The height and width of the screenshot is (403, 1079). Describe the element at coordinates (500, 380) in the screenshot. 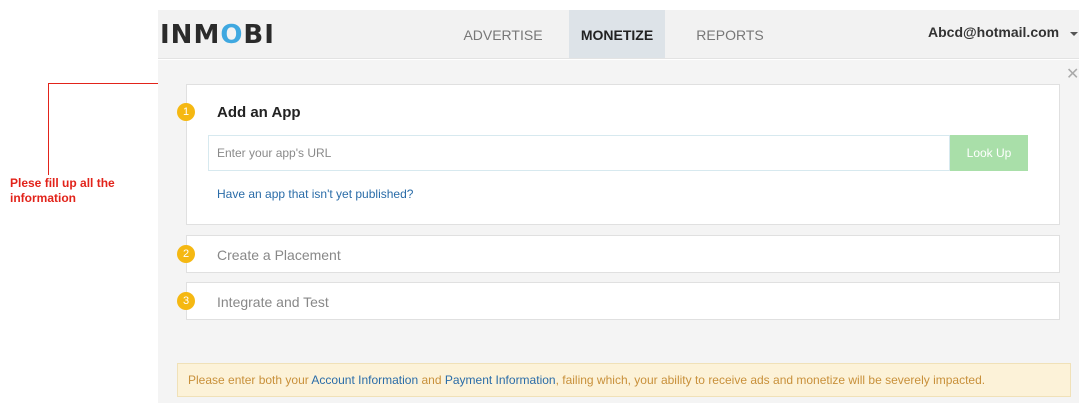

I see `payment-information-link: Payment Information` at that location.